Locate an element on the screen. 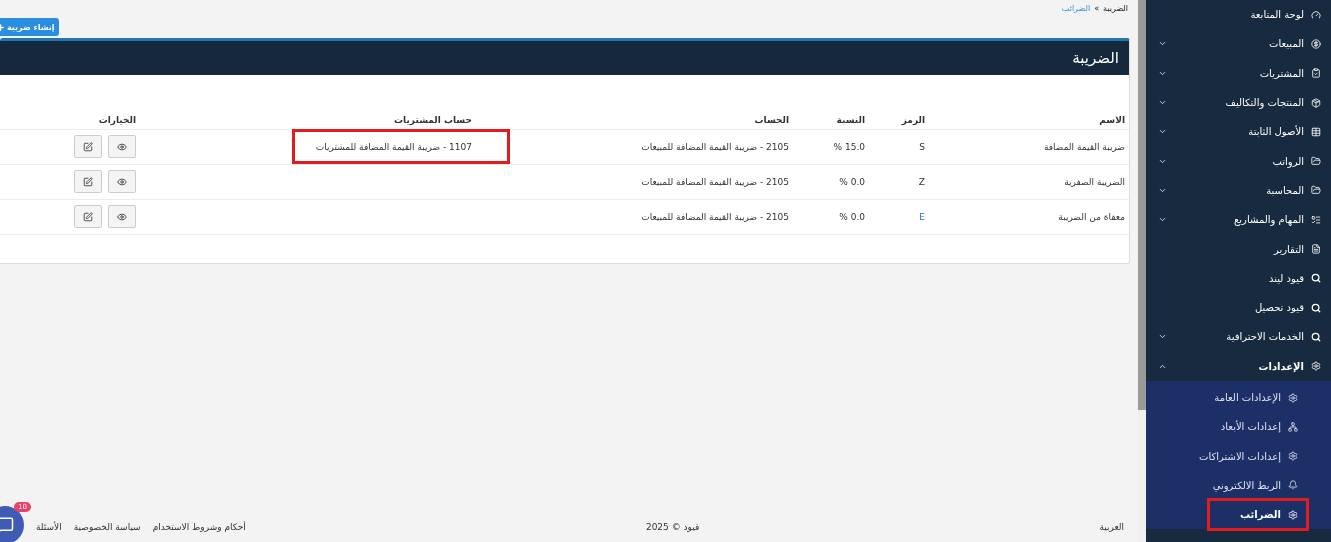 Image resolution: width=1331 pixels, height=542 pixels. table-cell: 15.0 % is located at coordinates (831, 146).